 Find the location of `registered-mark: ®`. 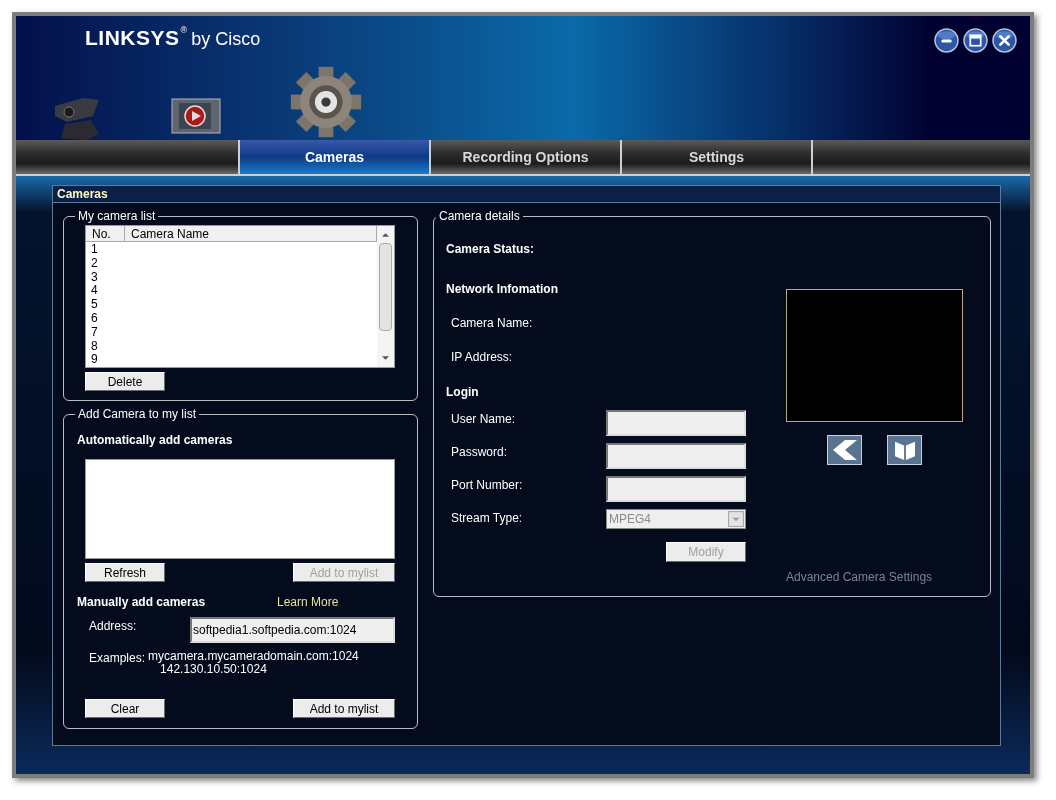

registered-mark: ® is located at coordinates (184, 29).